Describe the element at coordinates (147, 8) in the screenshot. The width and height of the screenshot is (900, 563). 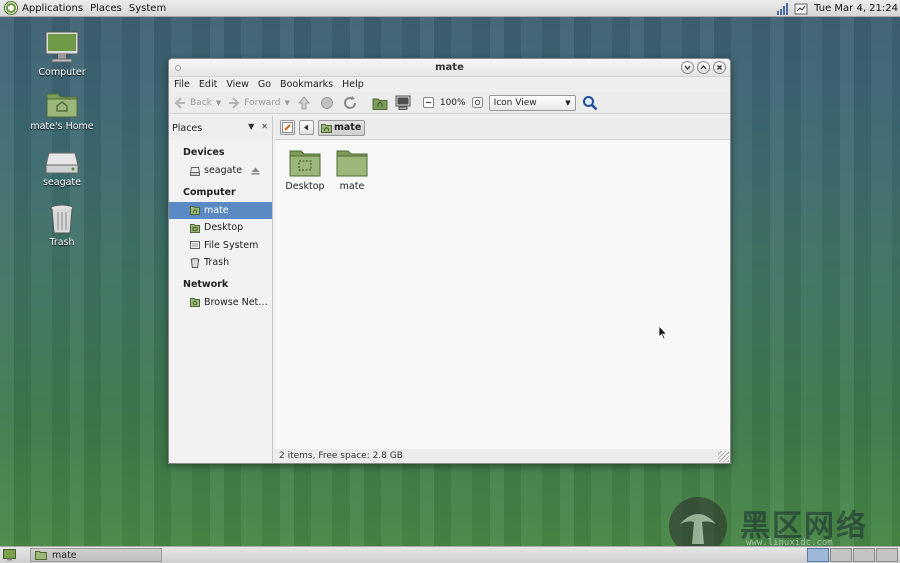
I see `menu-system: System` at that location.